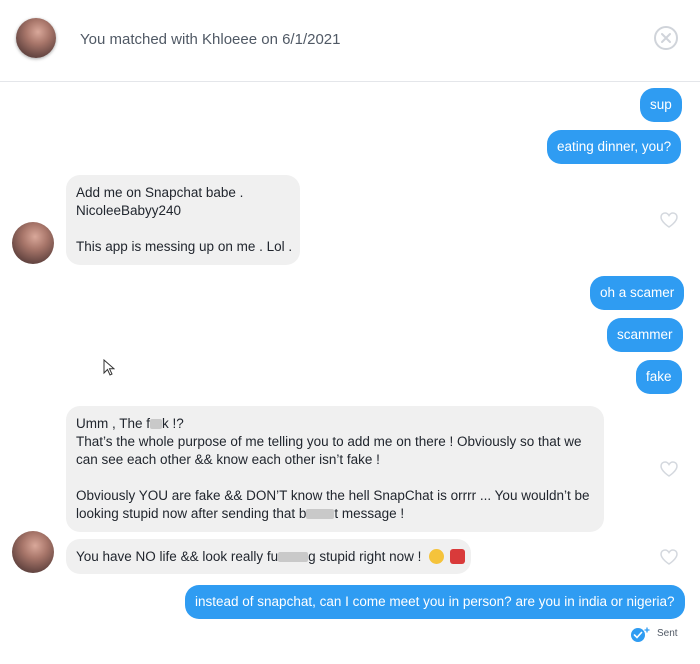  What do you see at coordinates (640, 634) in the screenshot?
I see `sent-check-icon` at bounding box center [640, 634].